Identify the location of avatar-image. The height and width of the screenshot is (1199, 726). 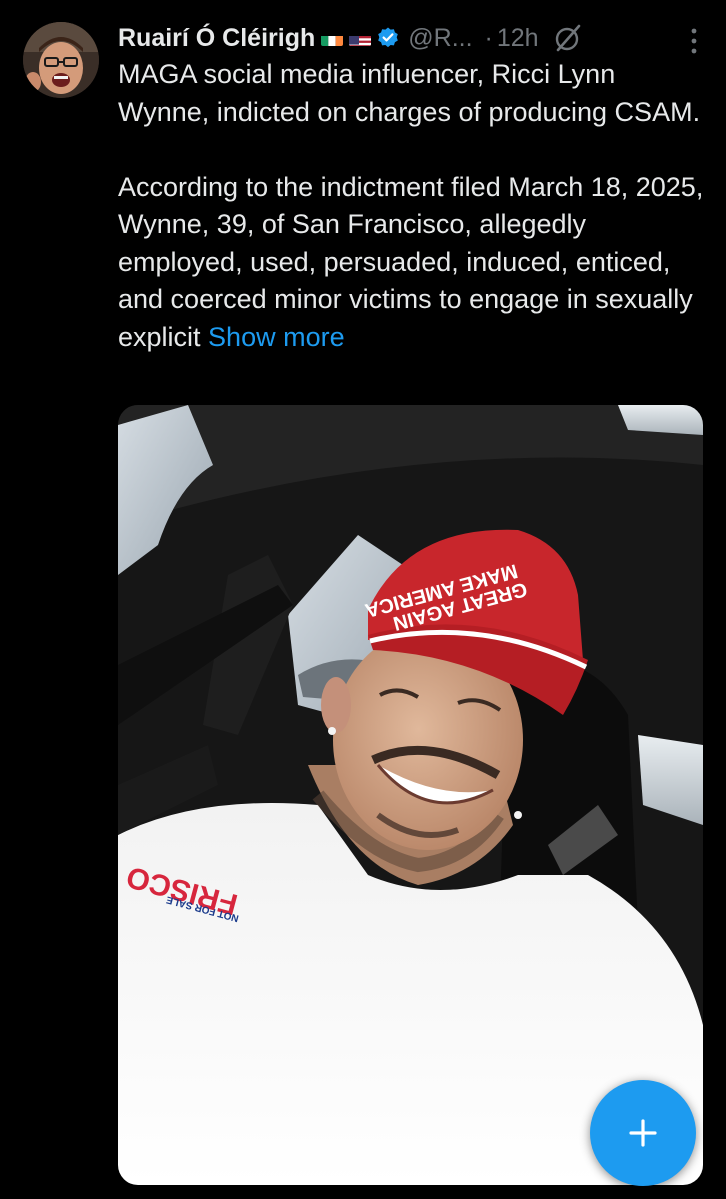
(61, 60).